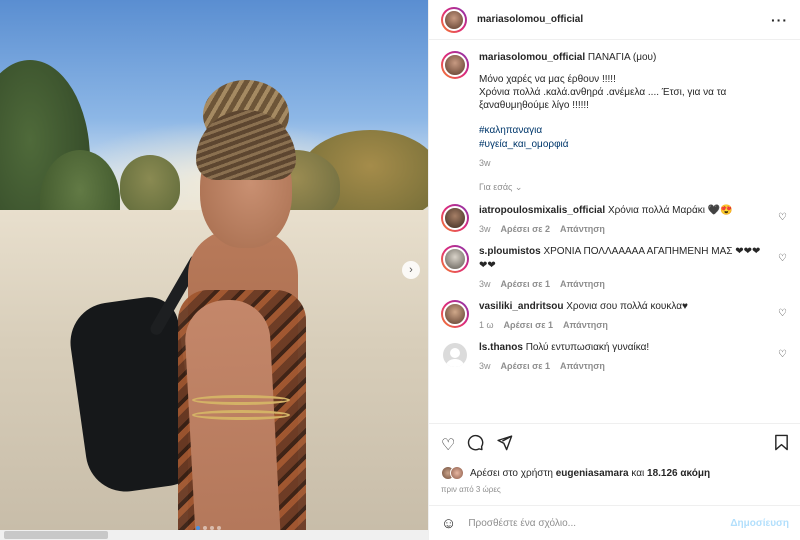  What do you see at coordinates (781, 445) in the screenshot?
I see `bookmark-icon` at bounding box center [781, 445].